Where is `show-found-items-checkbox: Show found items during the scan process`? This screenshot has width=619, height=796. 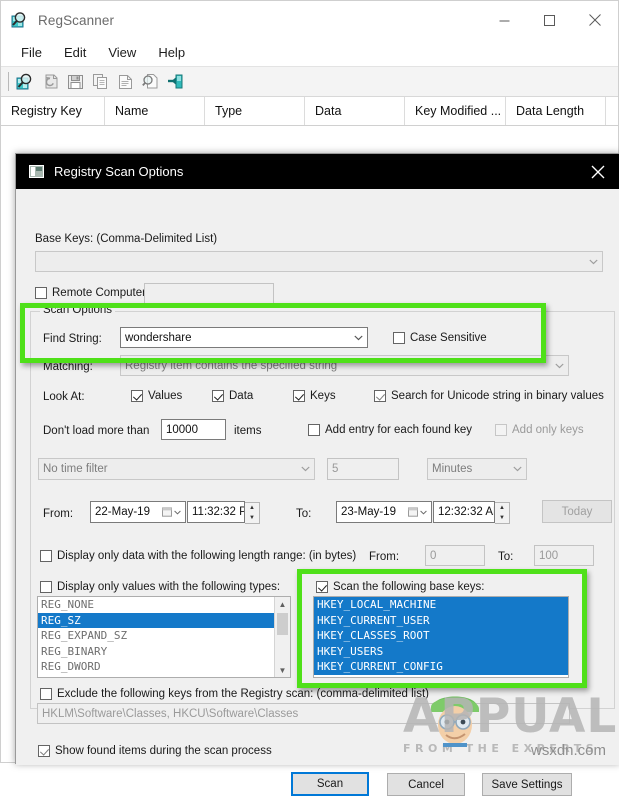 show-found-items-checkbox: Show found items during the scan process is located at coordinates (155, 751).